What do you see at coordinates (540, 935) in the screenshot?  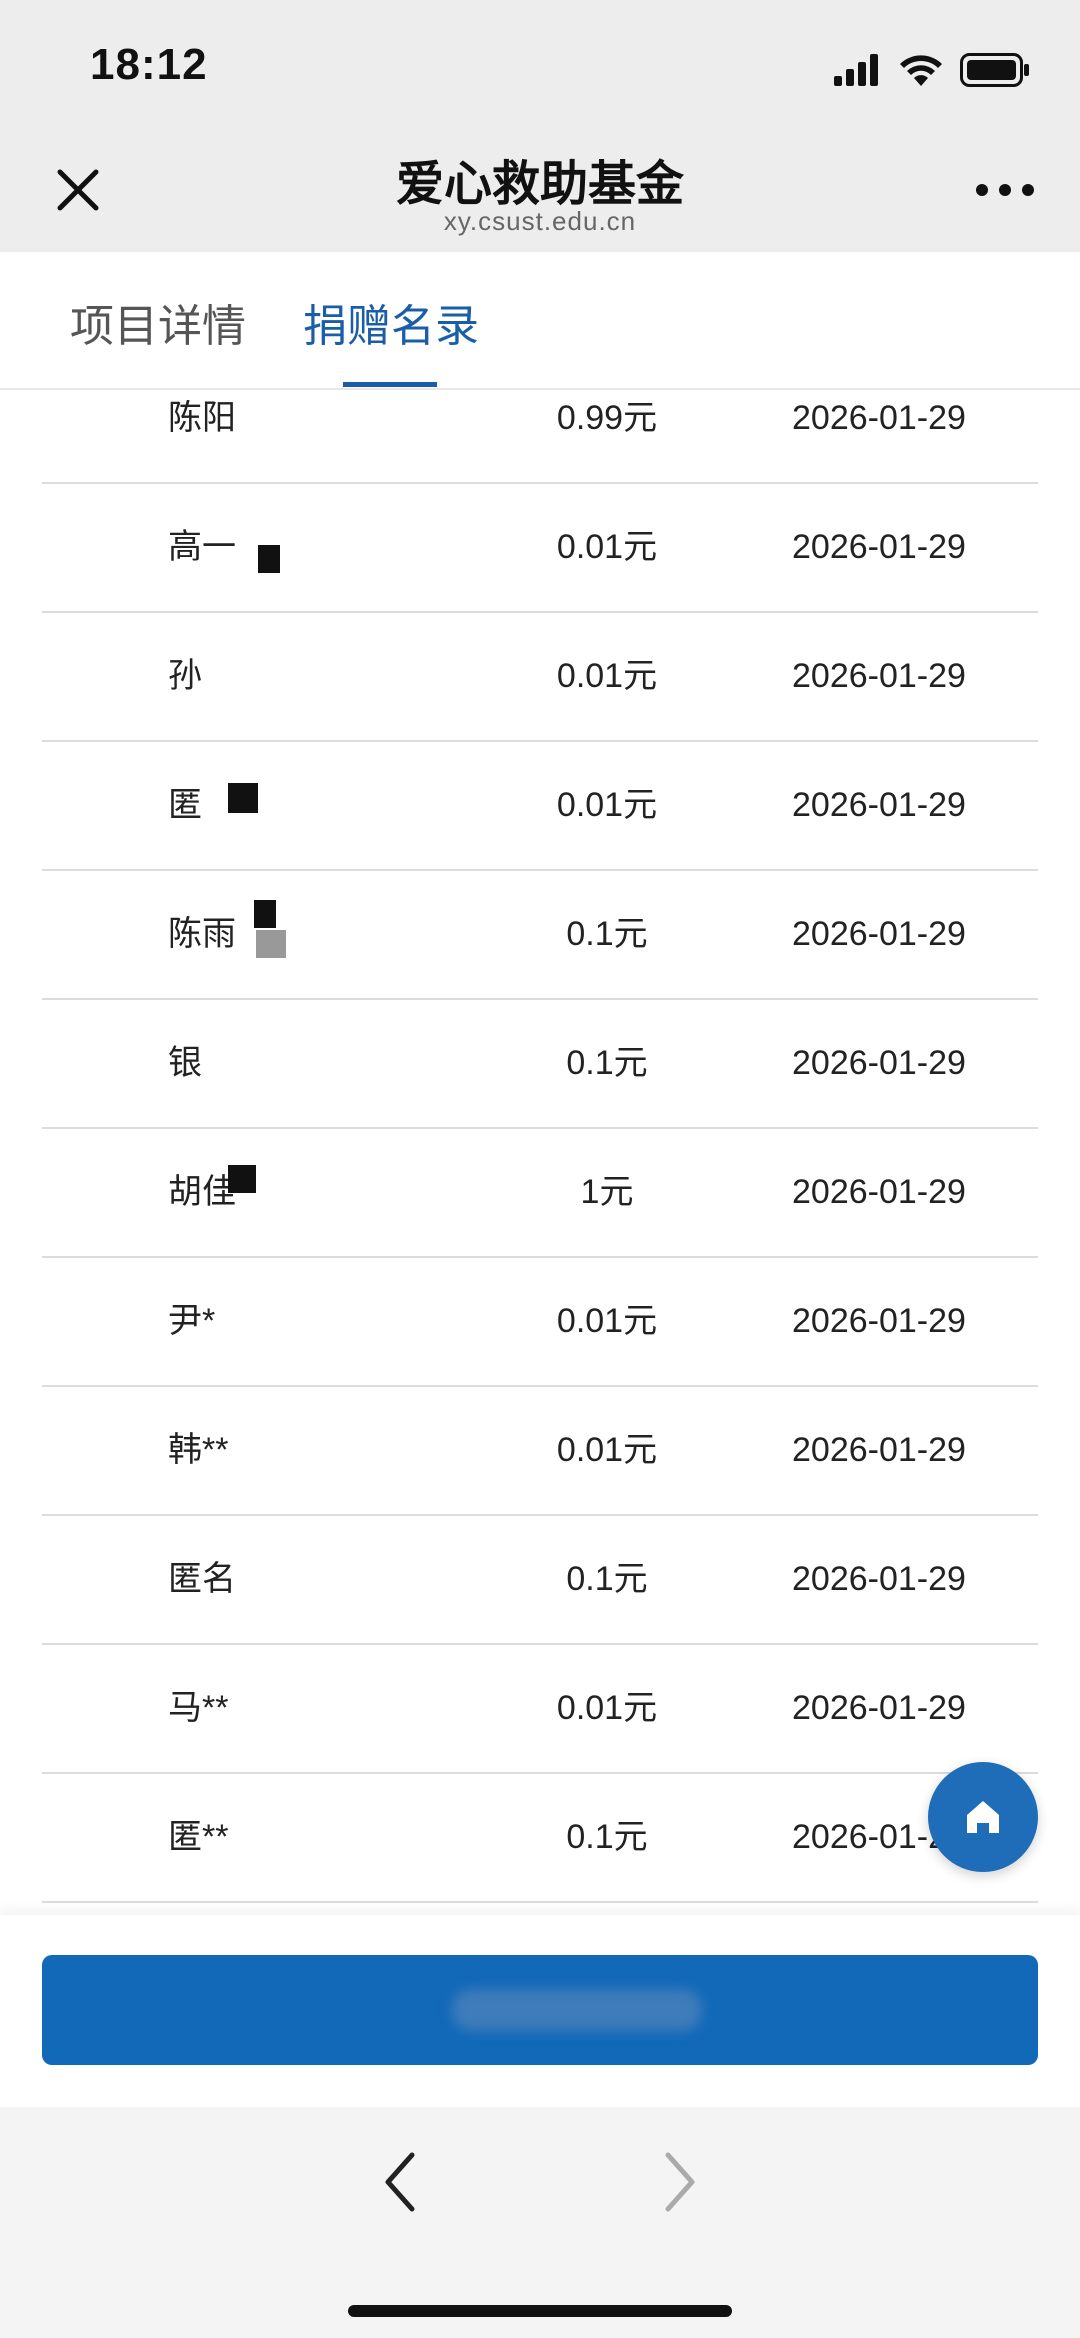 I see `list-item: 陈雨 0.1元 2026-01-29` at bounding box center [540, 935].